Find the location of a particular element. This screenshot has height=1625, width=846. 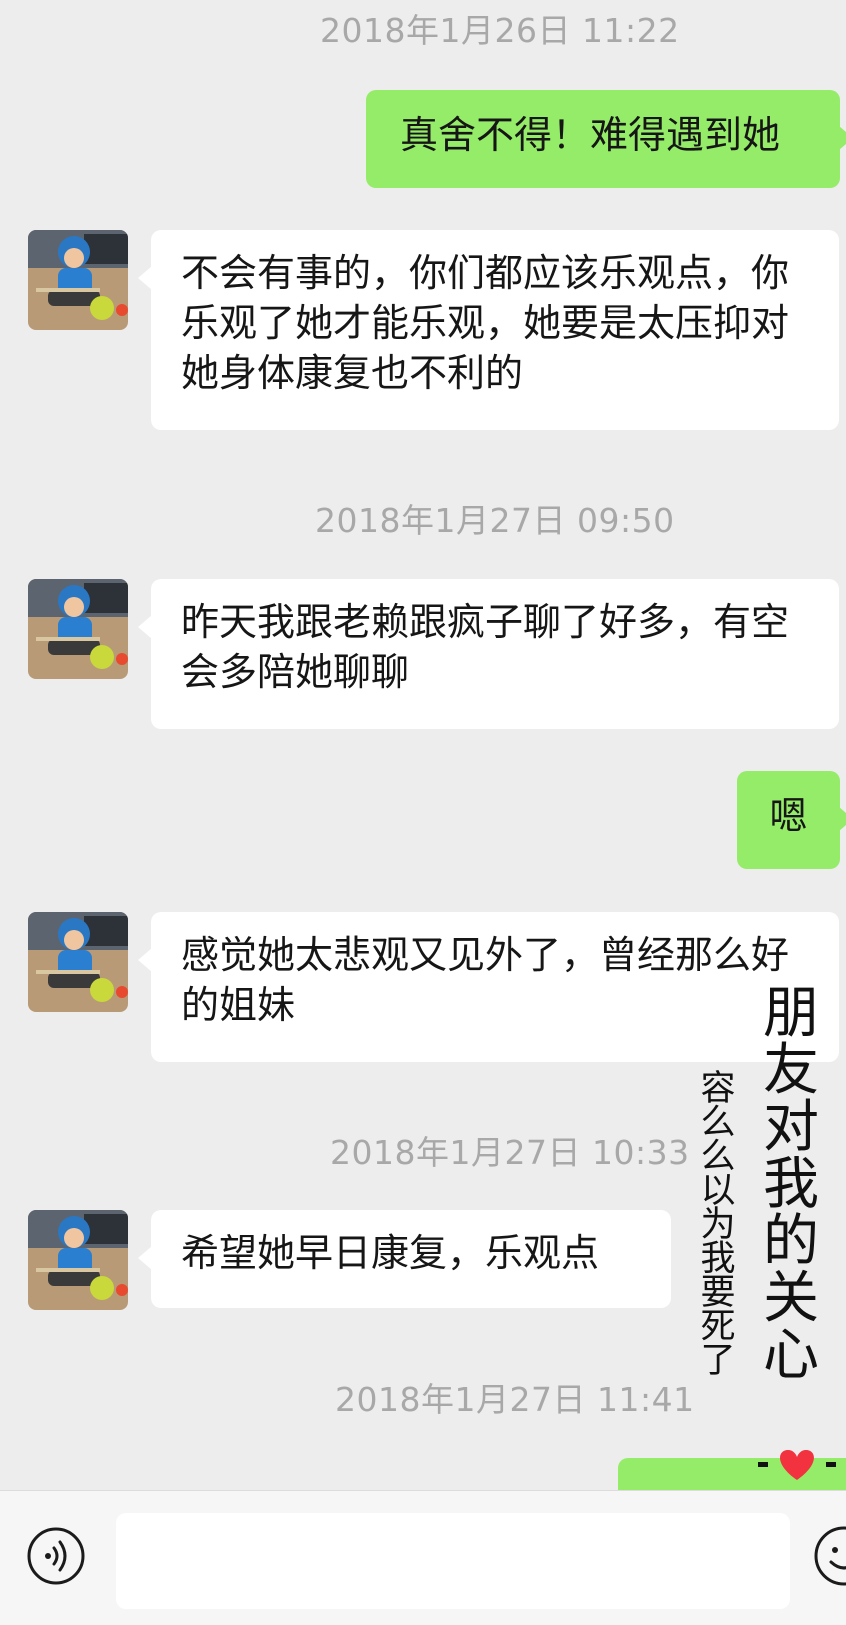

message-text: 嗯 is located at coordinates (788, 816).